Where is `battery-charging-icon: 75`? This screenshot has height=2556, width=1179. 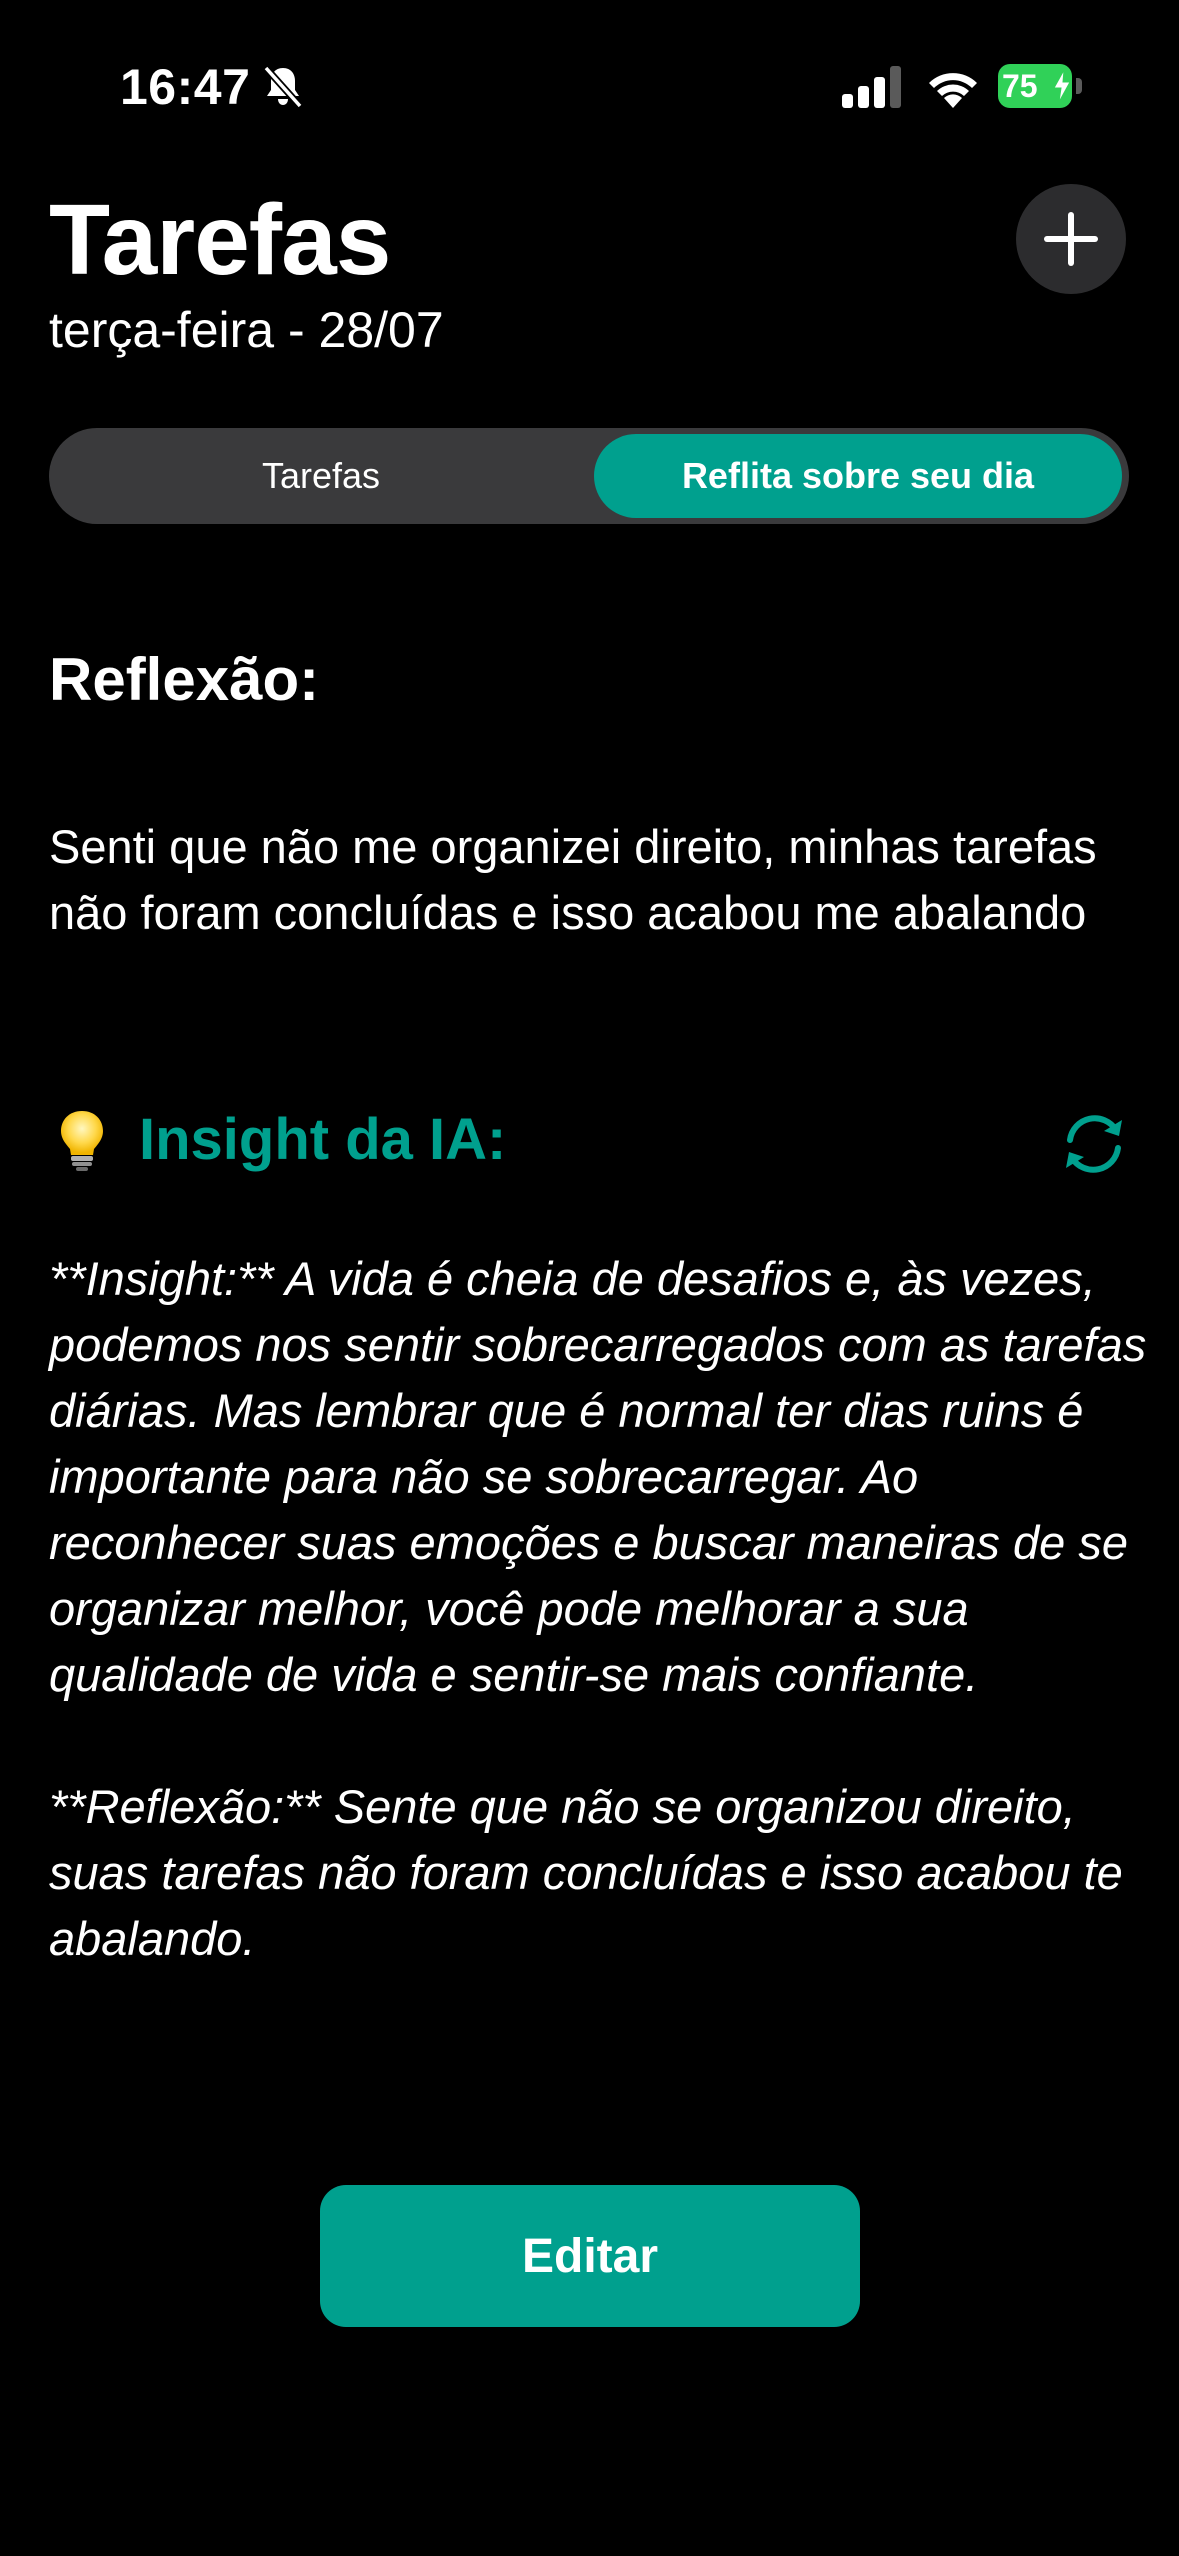 battery-charging-icon: 75 is located at coordinates (1040, 86).